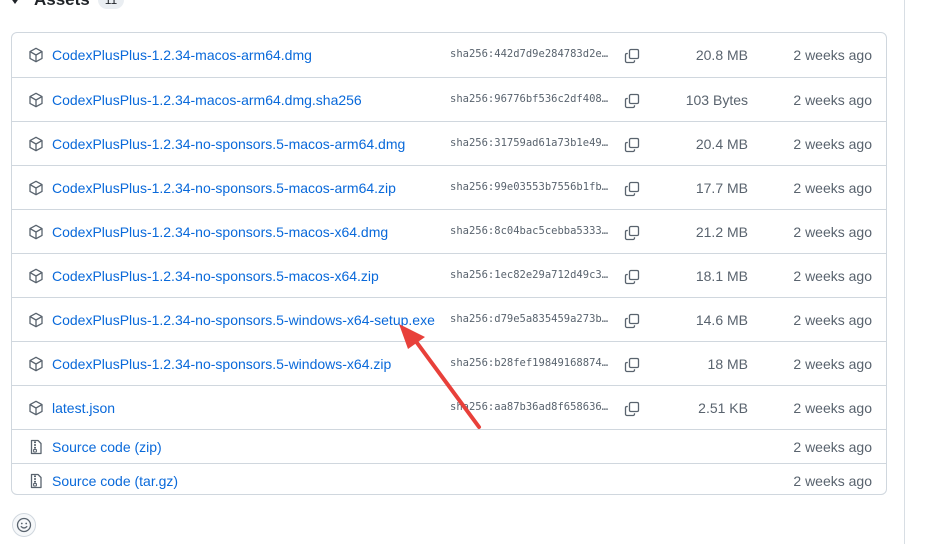 This screenshot has width=939, height=544. Describe the element at coordinates (721, 144) in the screenshot. I see `asset-size: 20.4 MB` at that location.